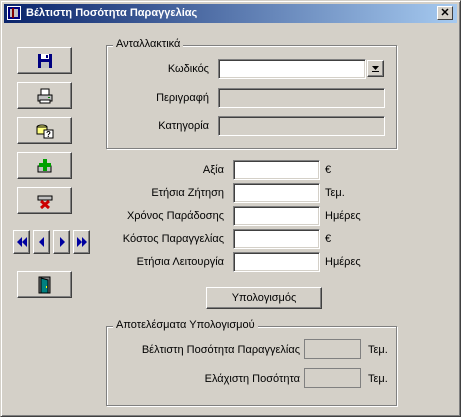 The image size is (461, 417). I want to click on description-field, so click(301, 98).